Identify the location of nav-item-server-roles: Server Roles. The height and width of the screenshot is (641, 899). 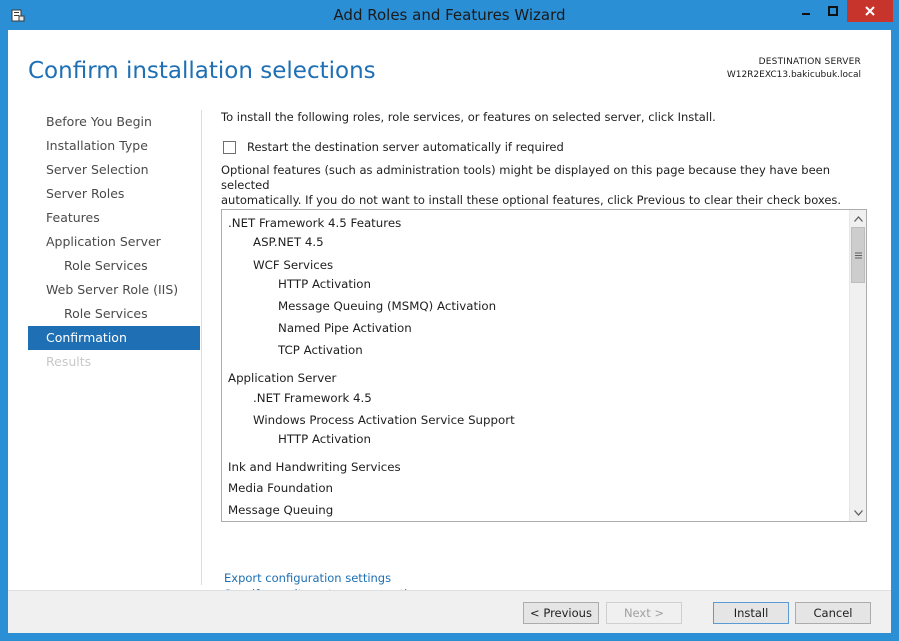
(114, 194).